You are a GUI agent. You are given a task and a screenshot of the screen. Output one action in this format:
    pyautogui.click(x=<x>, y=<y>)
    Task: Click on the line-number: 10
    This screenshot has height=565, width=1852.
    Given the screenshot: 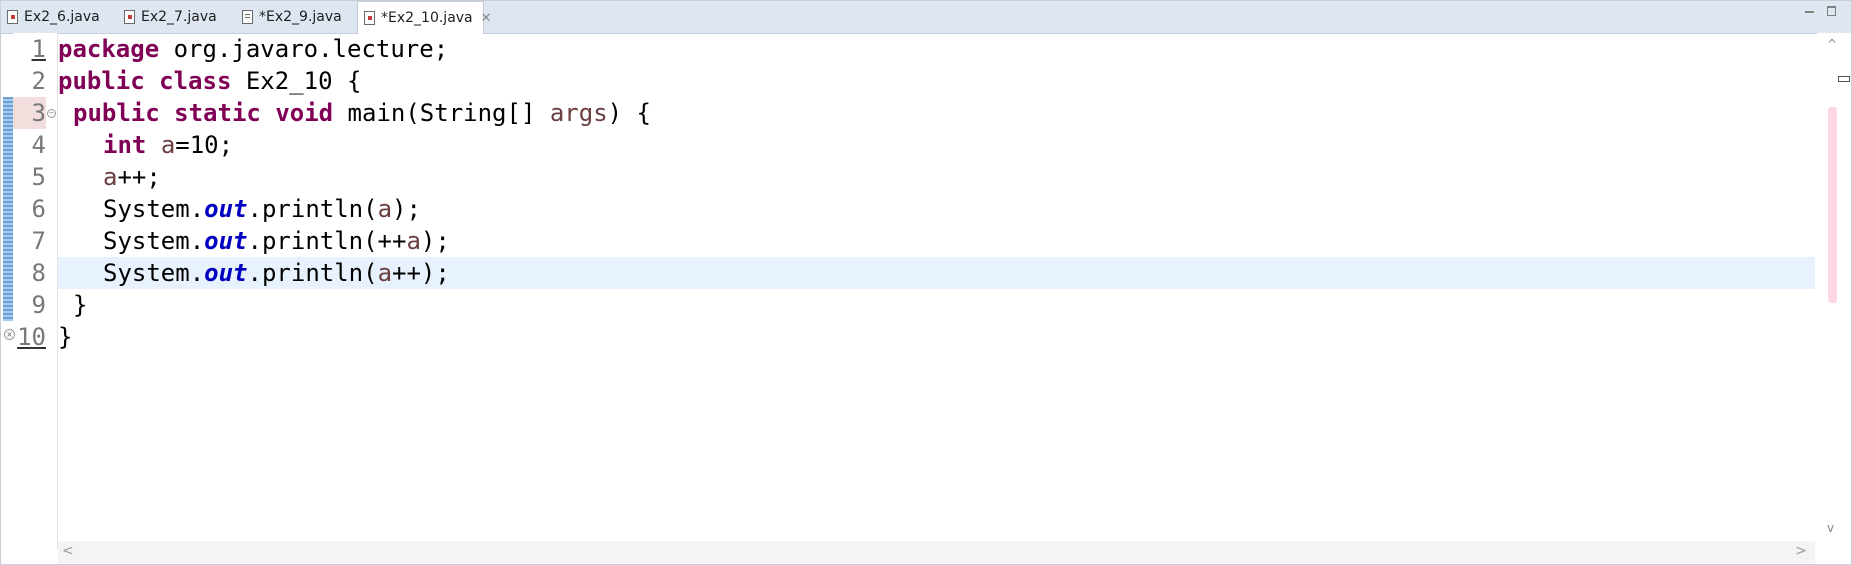 What is the action you would take?
    pyautogui.click(x=31, y=337)
    